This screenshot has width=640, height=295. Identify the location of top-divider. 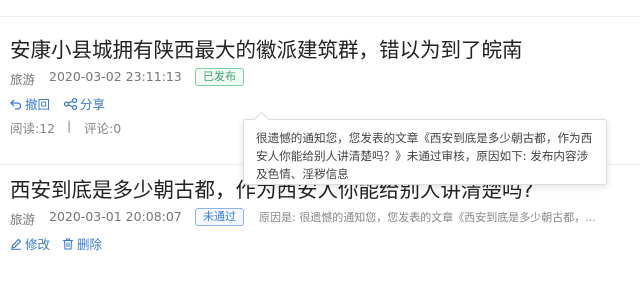
(320, 8).